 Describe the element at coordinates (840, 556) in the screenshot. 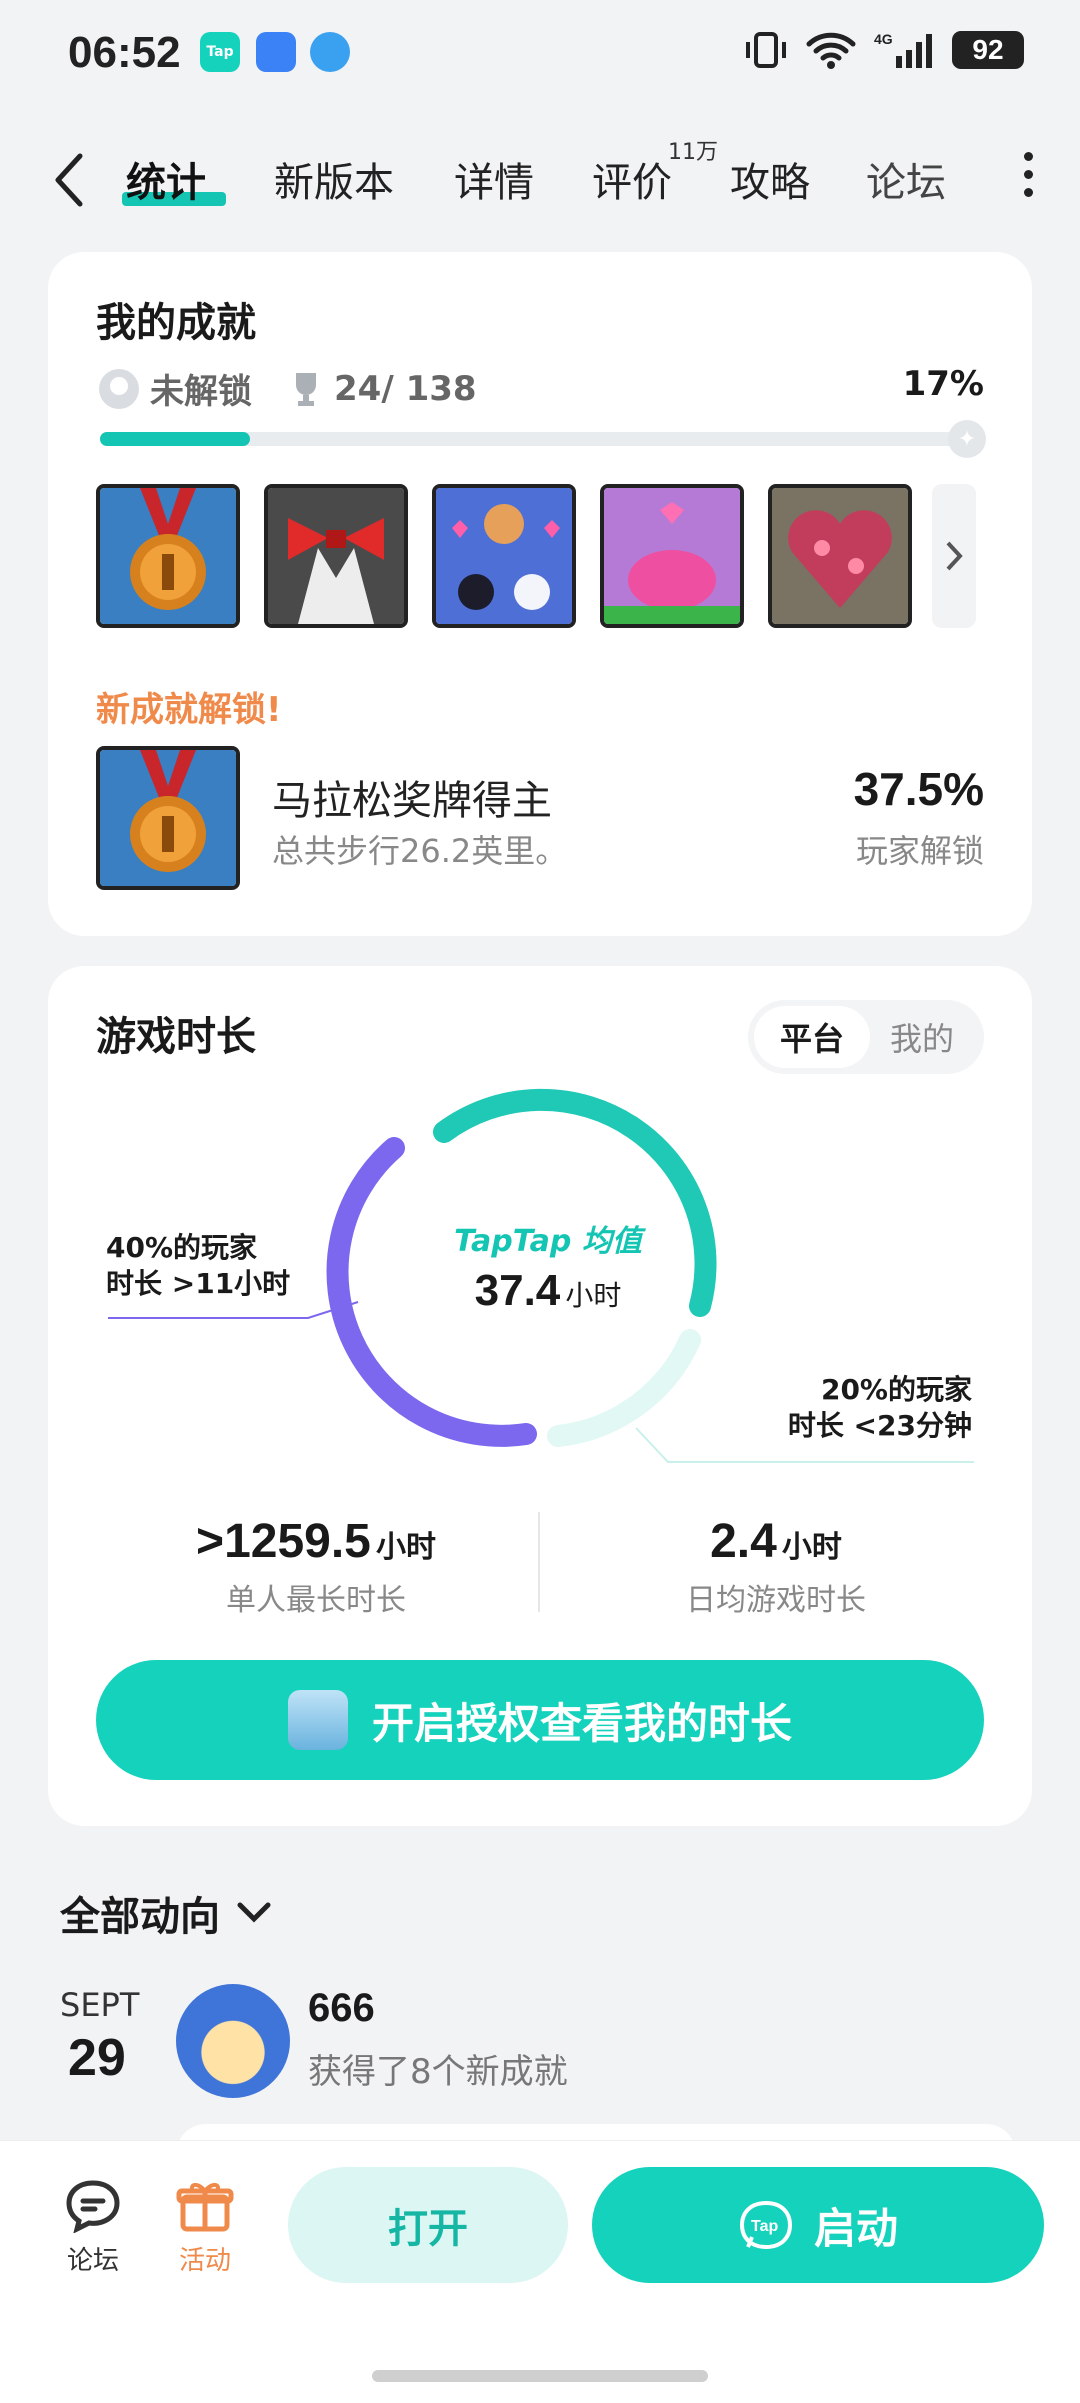

I see `crystal-heart-badge` at that location.